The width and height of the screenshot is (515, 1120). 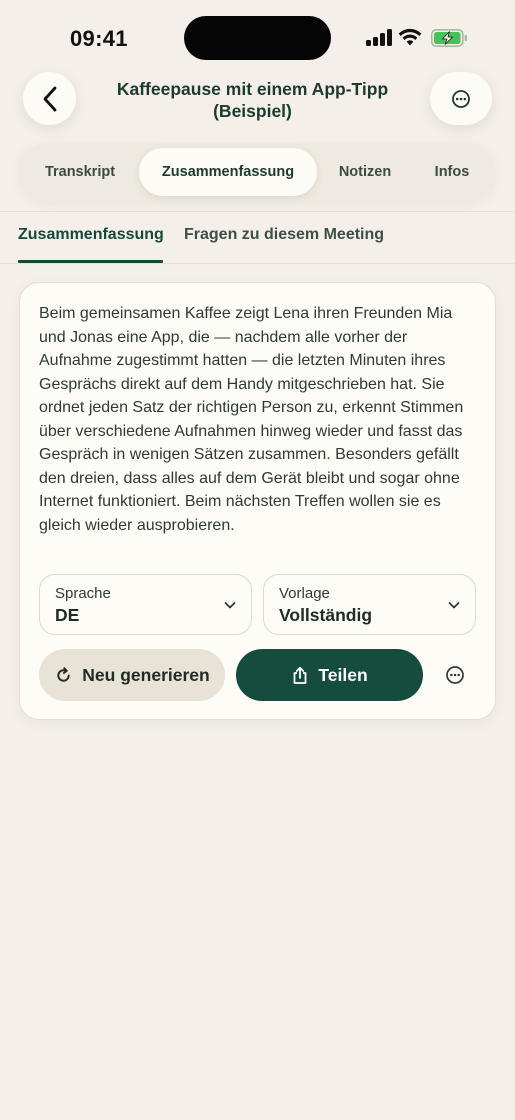 What do you see at coordinates (228, 172) in the screenshot?
I see `tab-zusammenfassung: Zusammenfassung` at bounding box center [228, 172].